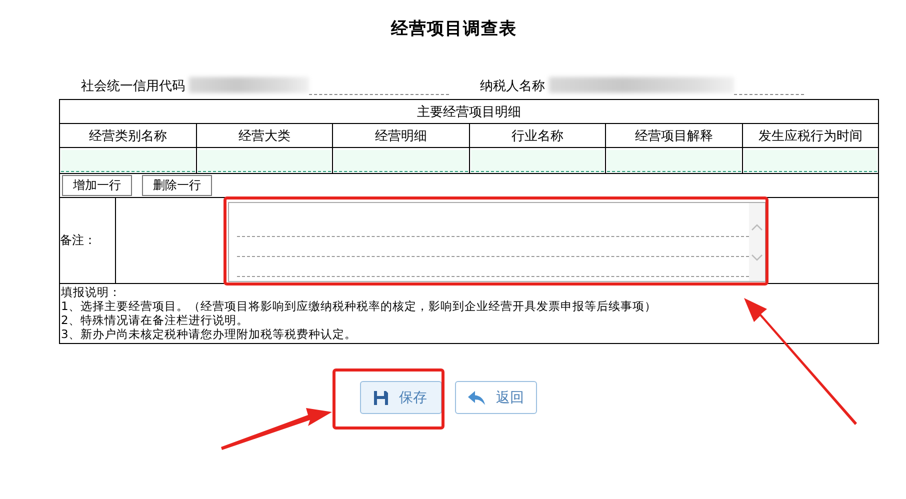  Describe the element at coordinates (469, 112) in the screenshot. I see `table-caption: 主要经营项目明细` at that location.